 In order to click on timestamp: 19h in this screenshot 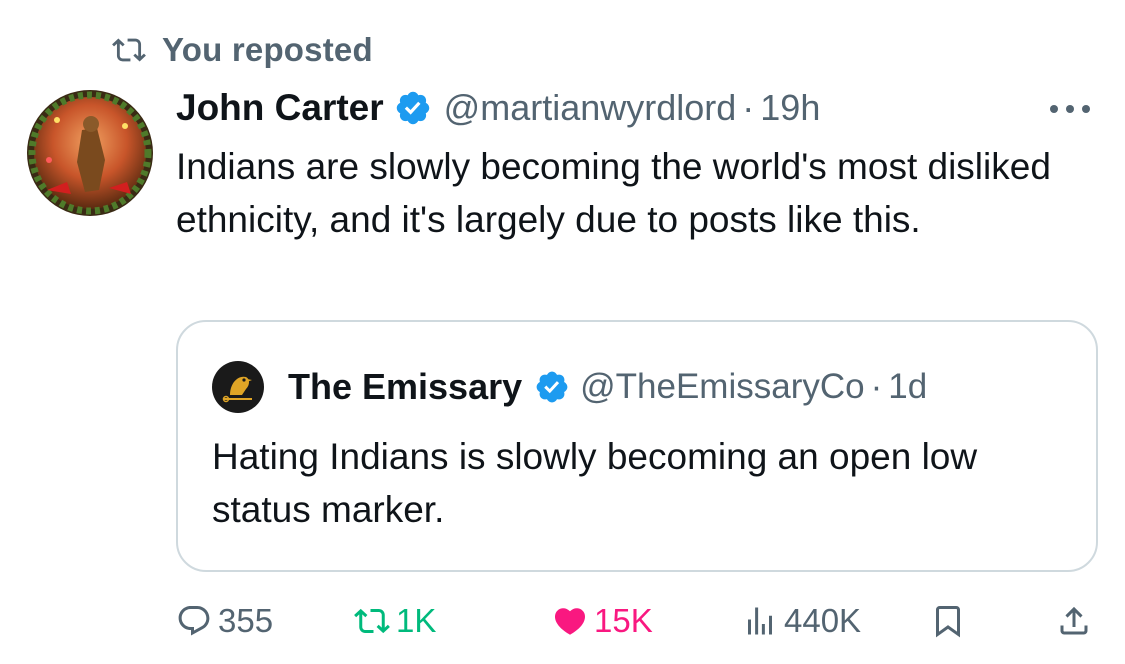, I will do `click(790, 108)`.